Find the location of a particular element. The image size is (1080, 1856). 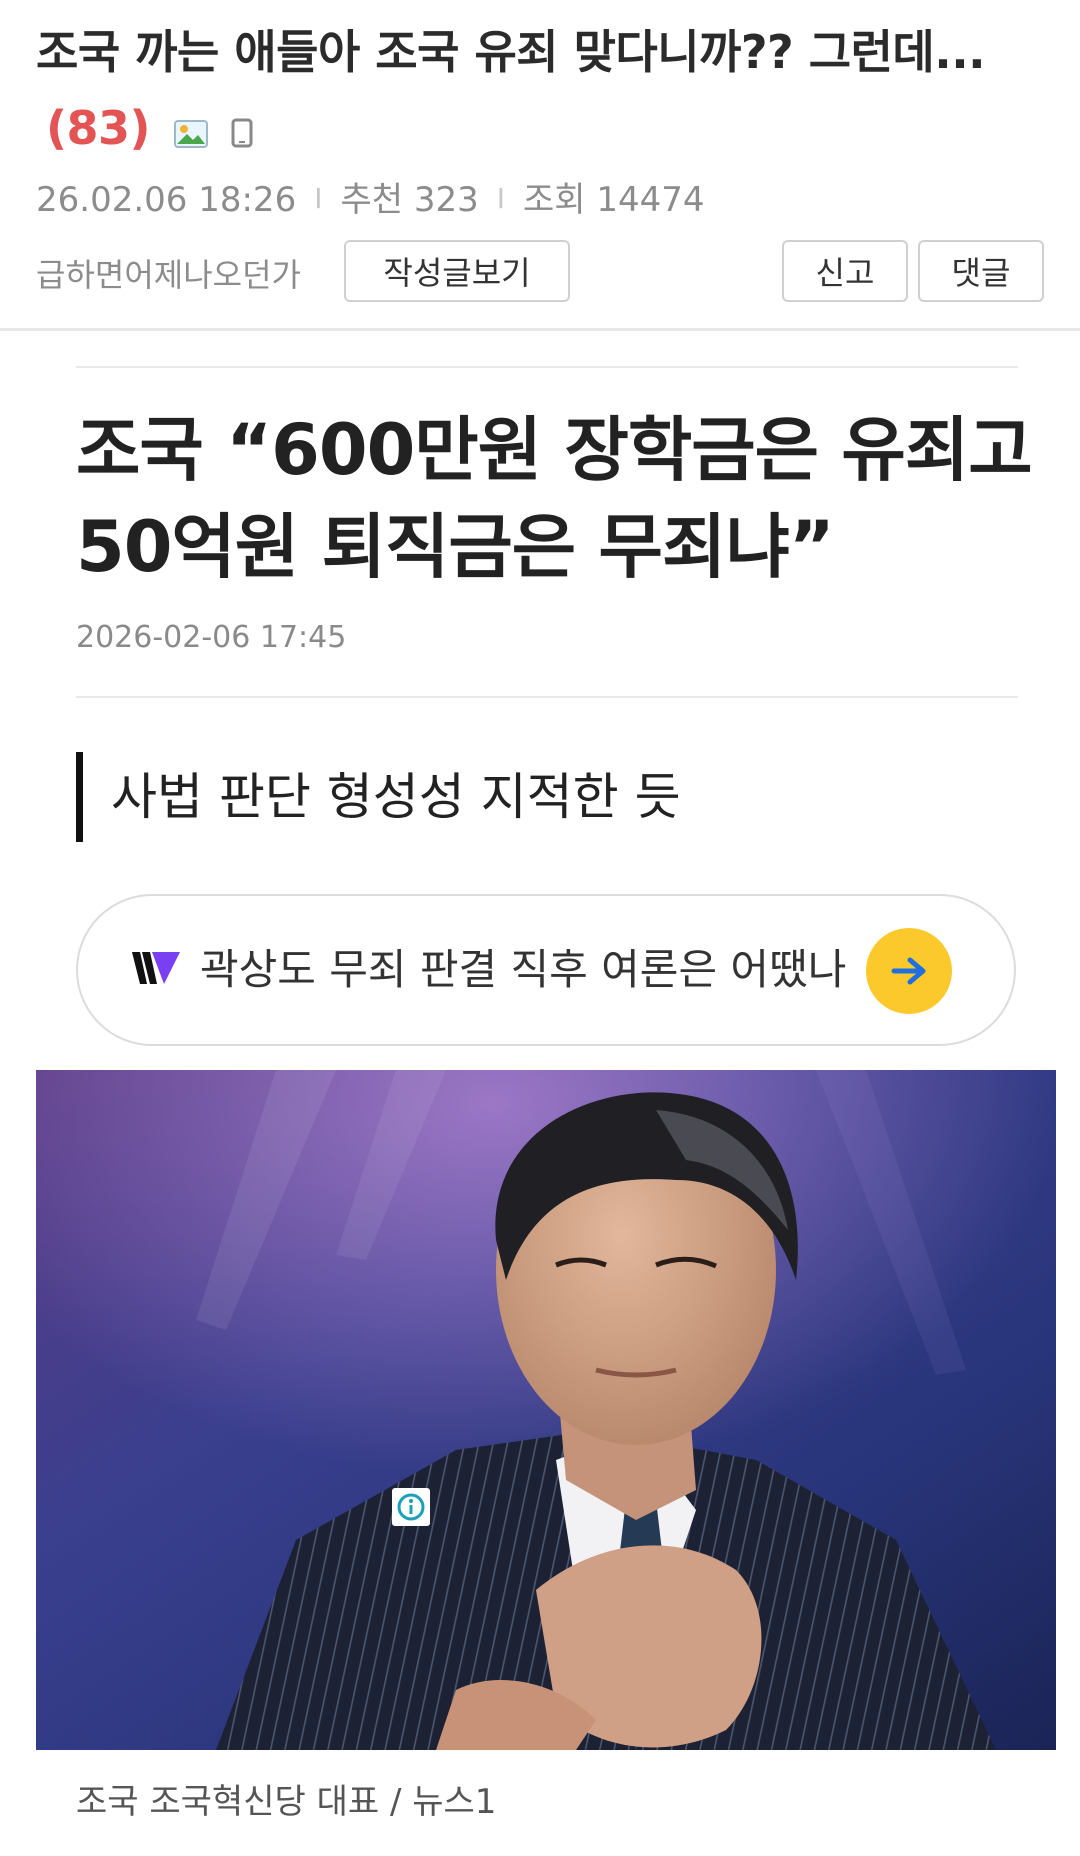

author-row: 급하면어제나오던가 작성글보기 신고 댓글 is located at coordinates (540, 273).